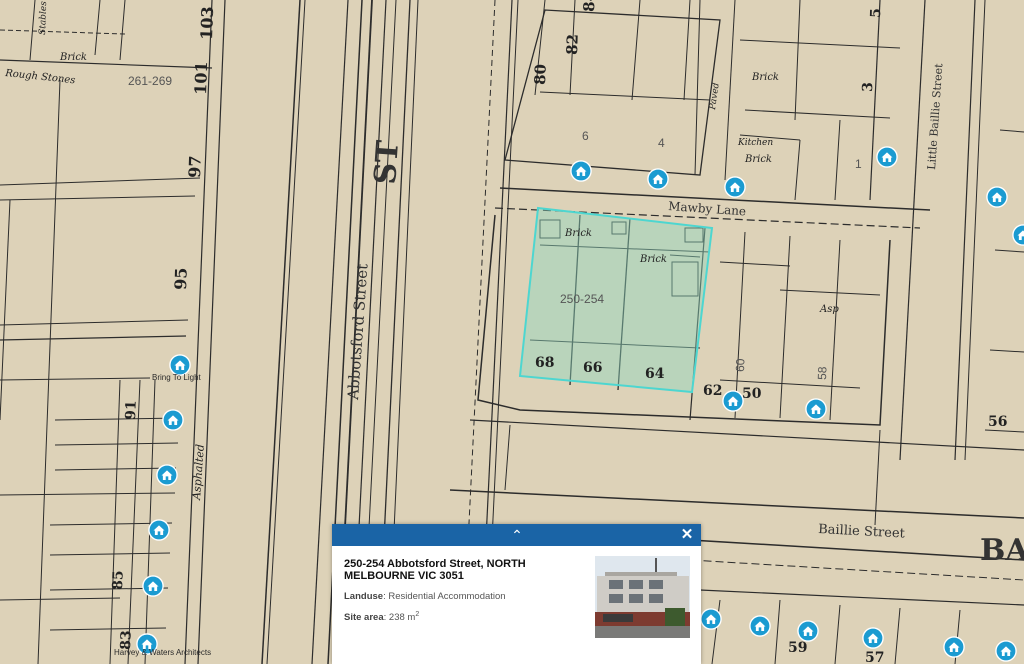  Describe the element at coordinates (118, 580) in the screenshot. I see `hand-number: 85` at that location.